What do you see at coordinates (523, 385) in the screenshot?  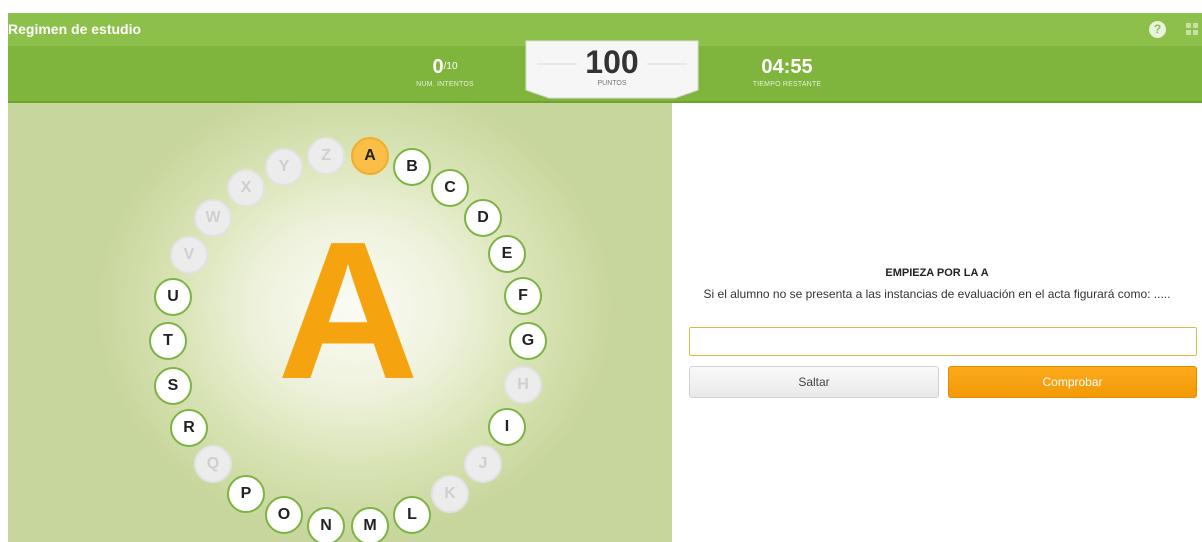 I see `letter-bubble-h: H` at bounding box center [523, 385].